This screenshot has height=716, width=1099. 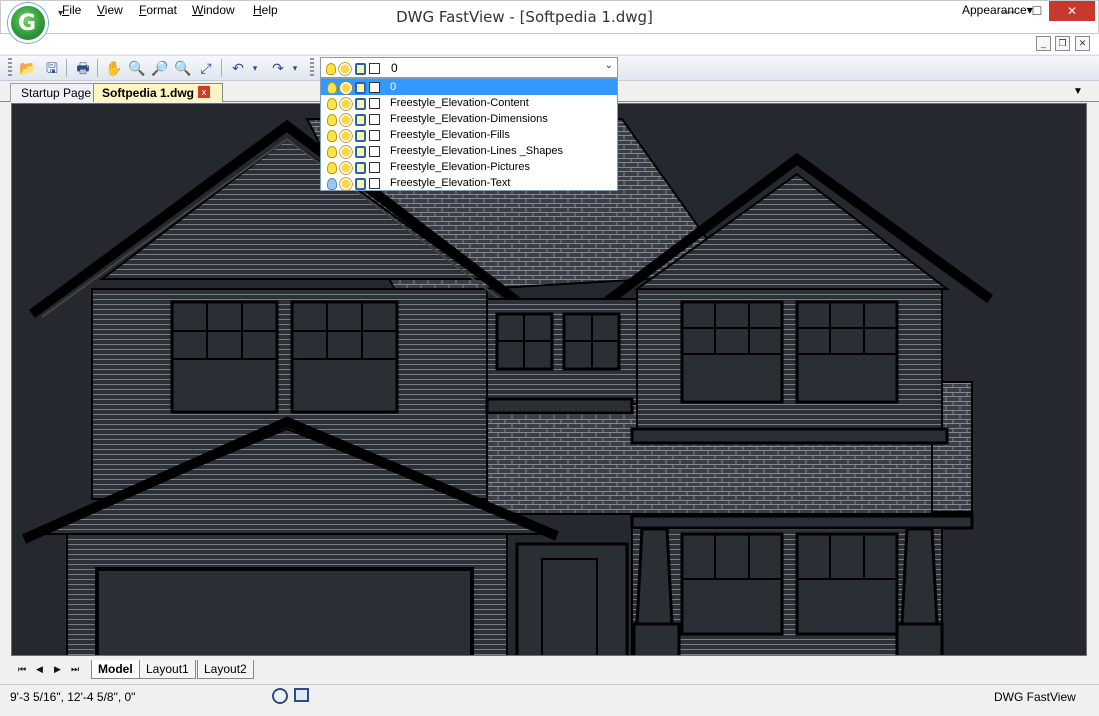 What do you see at coordinates (255, 68) in the screenshot?
I see `undo-dropdown-icon: ▾` at bounding box center [255, 68].